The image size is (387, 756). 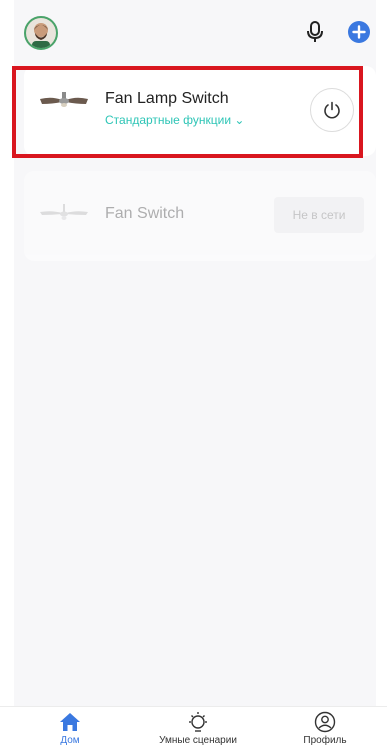 I want to click on nav-smart-scenes: Умные сценарии, so click(x=198, y=728).